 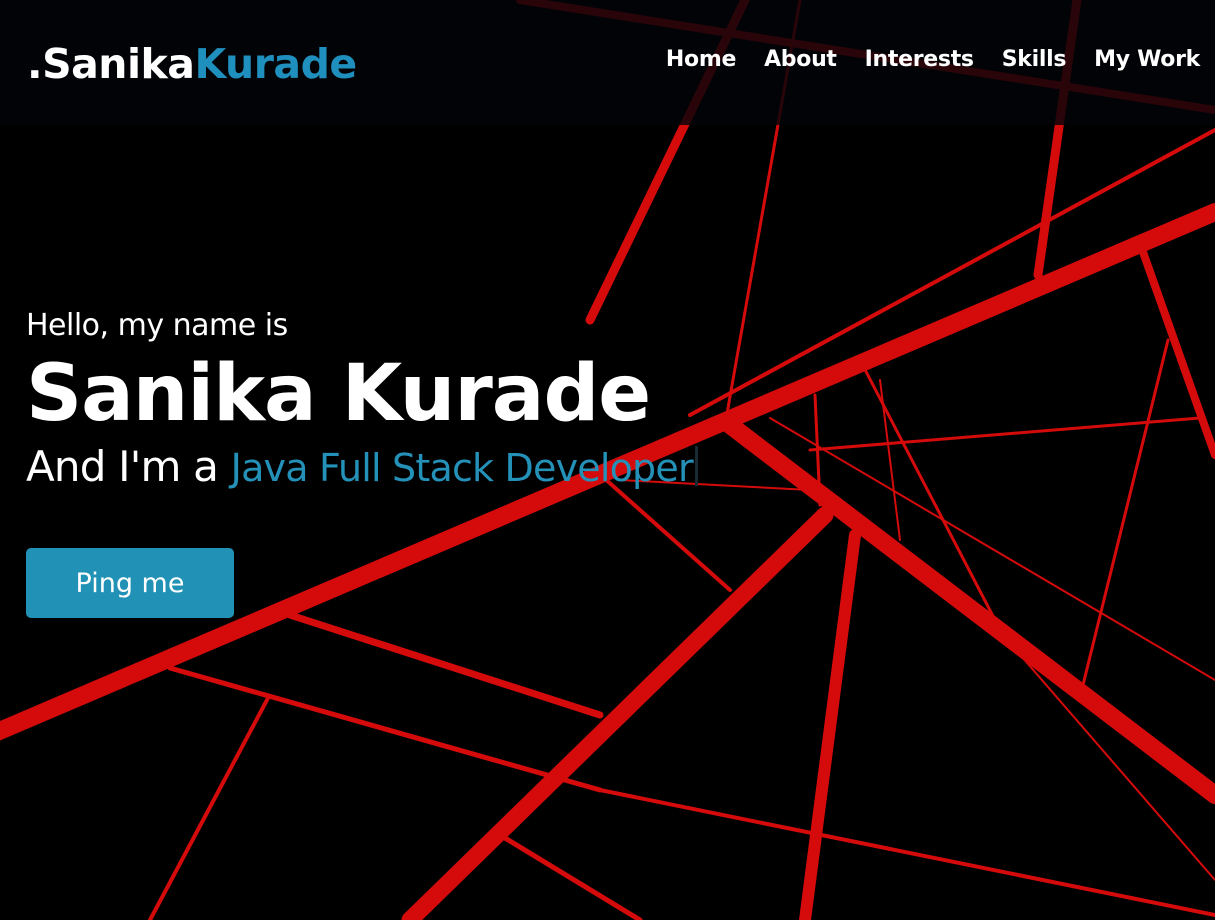 I want to click on nav-menu: Home About Interests Skills My Work, so click(x=919, y=60).